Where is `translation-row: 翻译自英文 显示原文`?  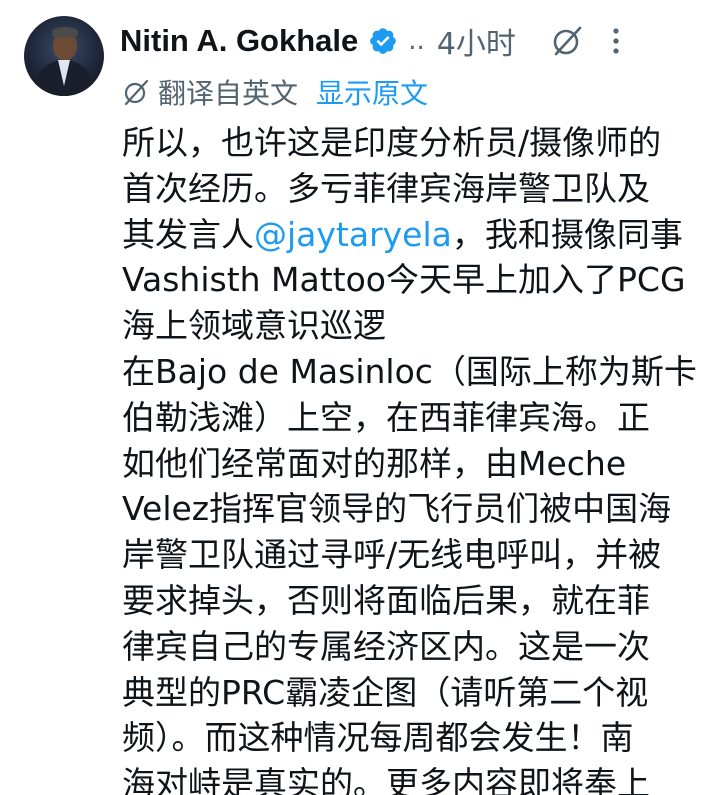 translation-row: 翻译自英文 显示原文 is located at coordinates (275, 92).